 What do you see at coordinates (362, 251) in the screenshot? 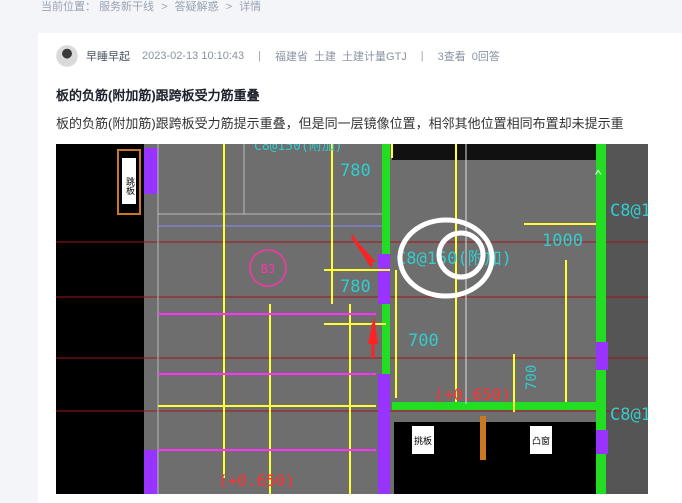
I see `cad-annotation-arrow-shaft` at bounding box center [362, 251].